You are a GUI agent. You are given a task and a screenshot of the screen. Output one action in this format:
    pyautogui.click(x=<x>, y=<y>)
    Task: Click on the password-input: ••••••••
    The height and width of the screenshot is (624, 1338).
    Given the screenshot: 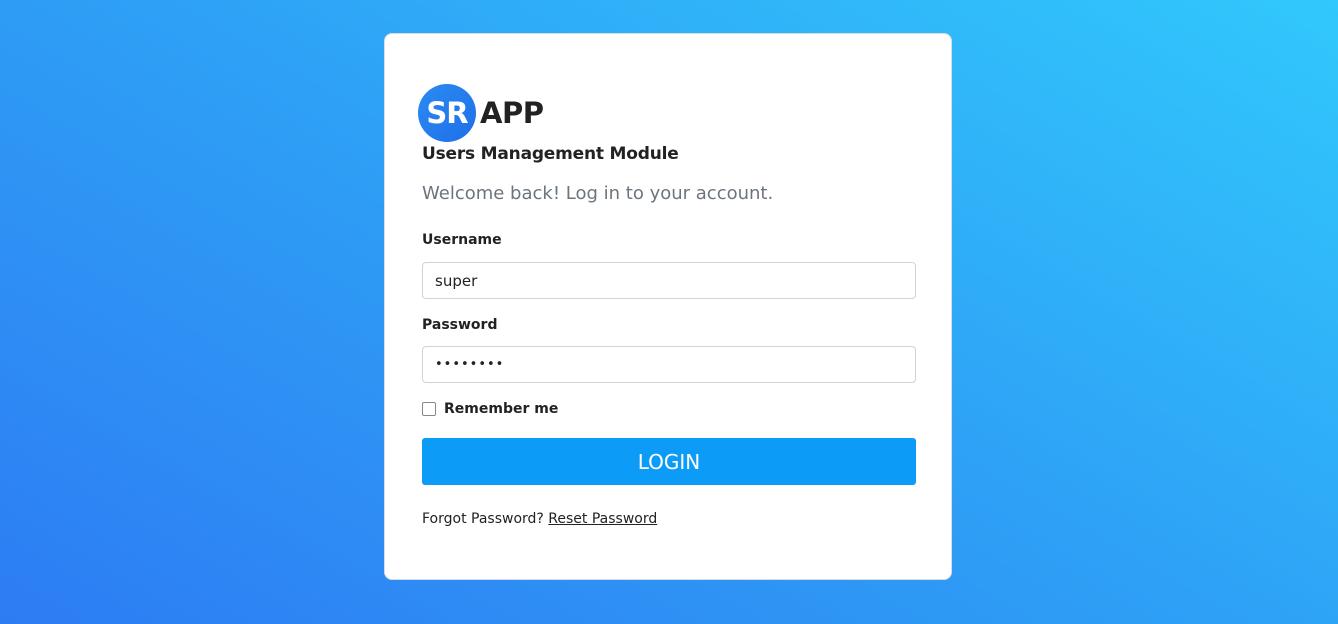 What is the action you would take?
    pyautogui.click(x=669, y=364)
    